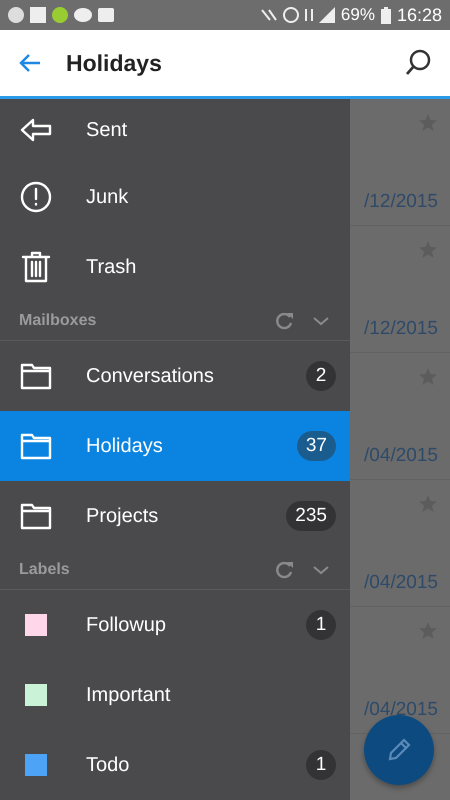 The height and width of the screenshot is (800, 450). Describe the element at coordinates (419, 15) in the screenshot. I see `clock-time: 16:28` at that location.